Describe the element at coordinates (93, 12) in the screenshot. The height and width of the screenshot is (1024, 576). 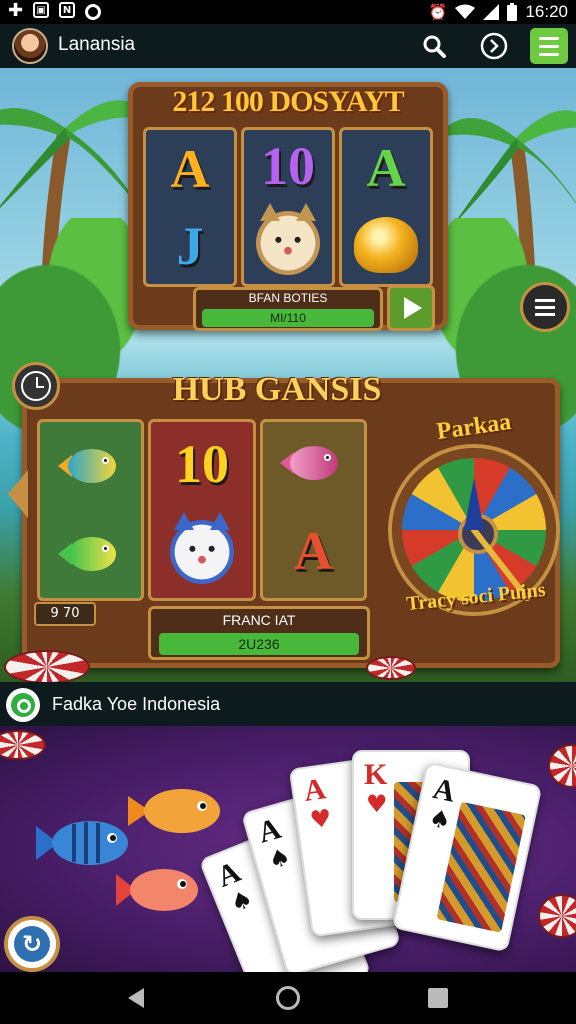
I see `circle-icon` at that location.